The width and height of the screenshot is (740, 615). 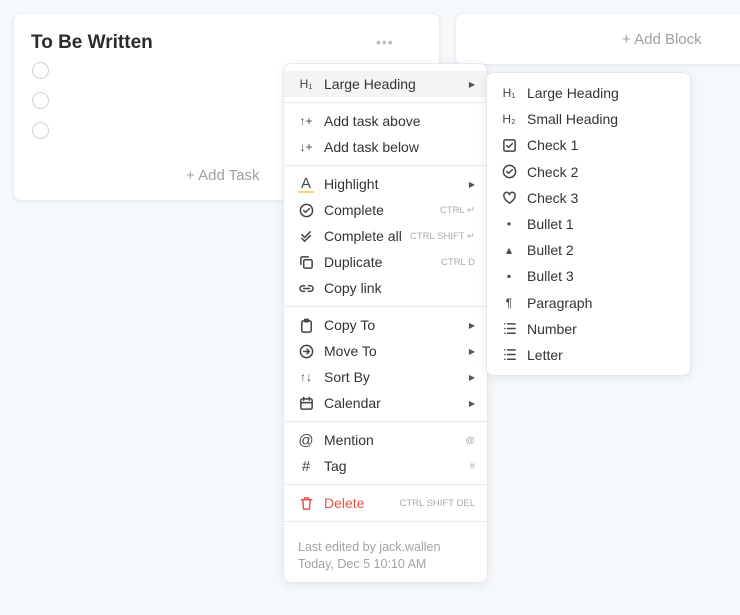 I want to click on highlight-icon: A, so click(x=306, y=184).